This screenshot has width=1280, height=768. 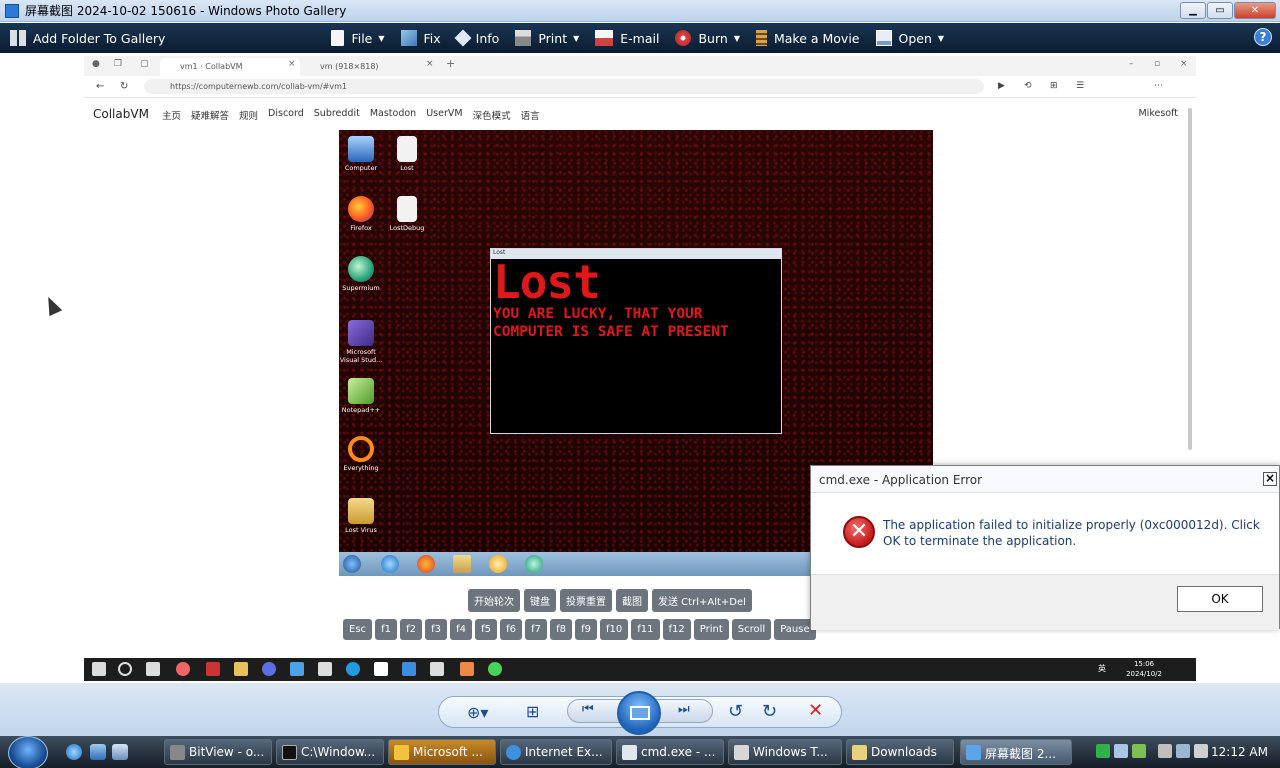 What do you see at coordinates (361, 516) in the screenshot?
I see `desktop-icon-lost-virus: Lost Virus` at bounding box center [361, 516].